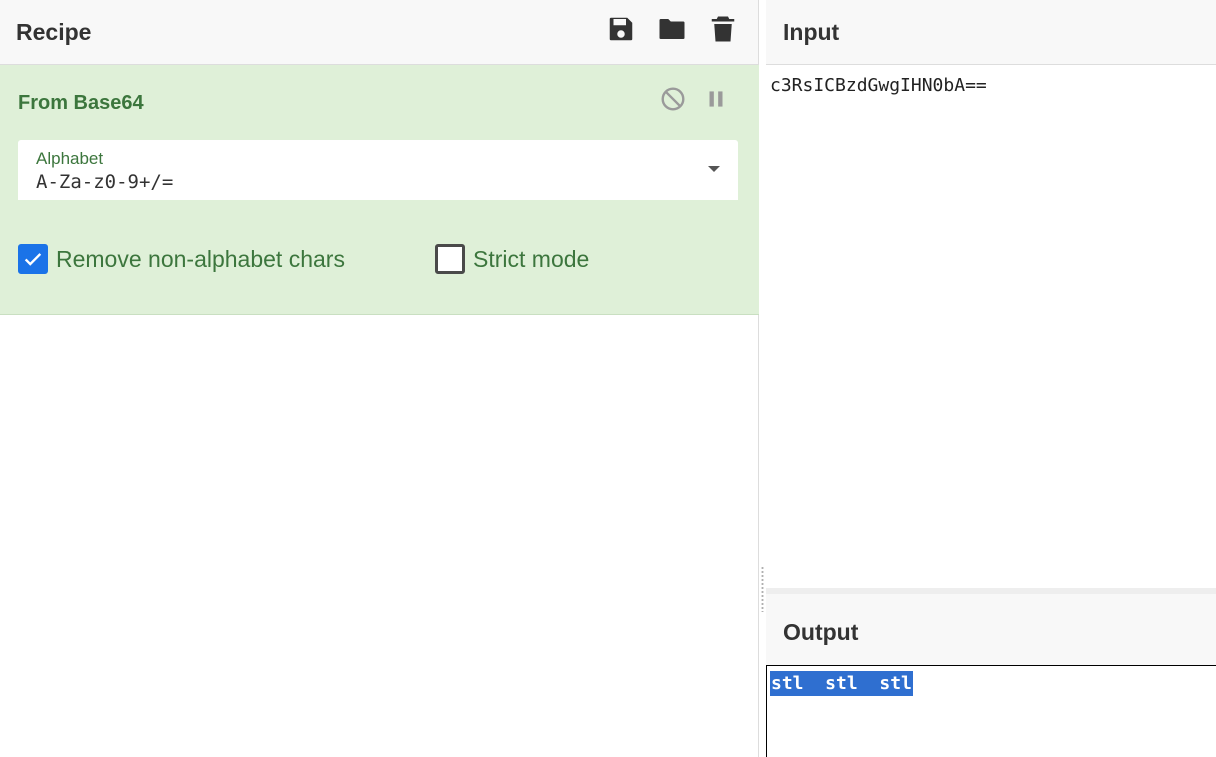 This screenshot has width=1216, height=757. What do you see at coordinates (762, 378) in the screenshot?
I see `pane-splitter` at bounding box center [762, 378].